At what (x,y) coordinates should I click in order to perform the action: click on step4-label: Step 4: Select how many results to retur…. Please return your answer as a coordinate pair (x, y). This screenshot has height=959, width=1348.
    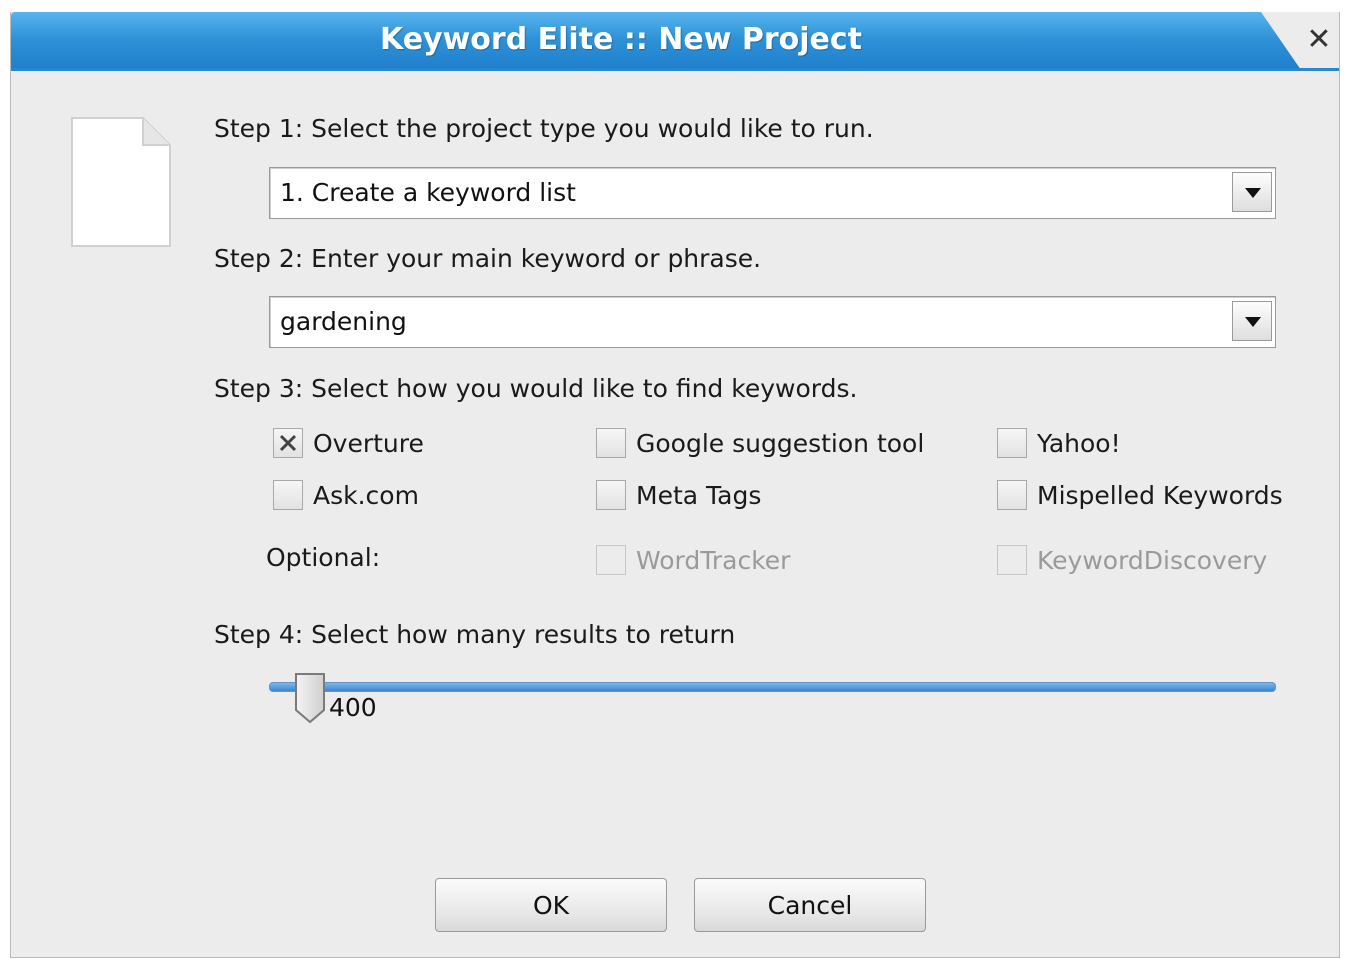
    Looking at the image, I should click on (475, 634).